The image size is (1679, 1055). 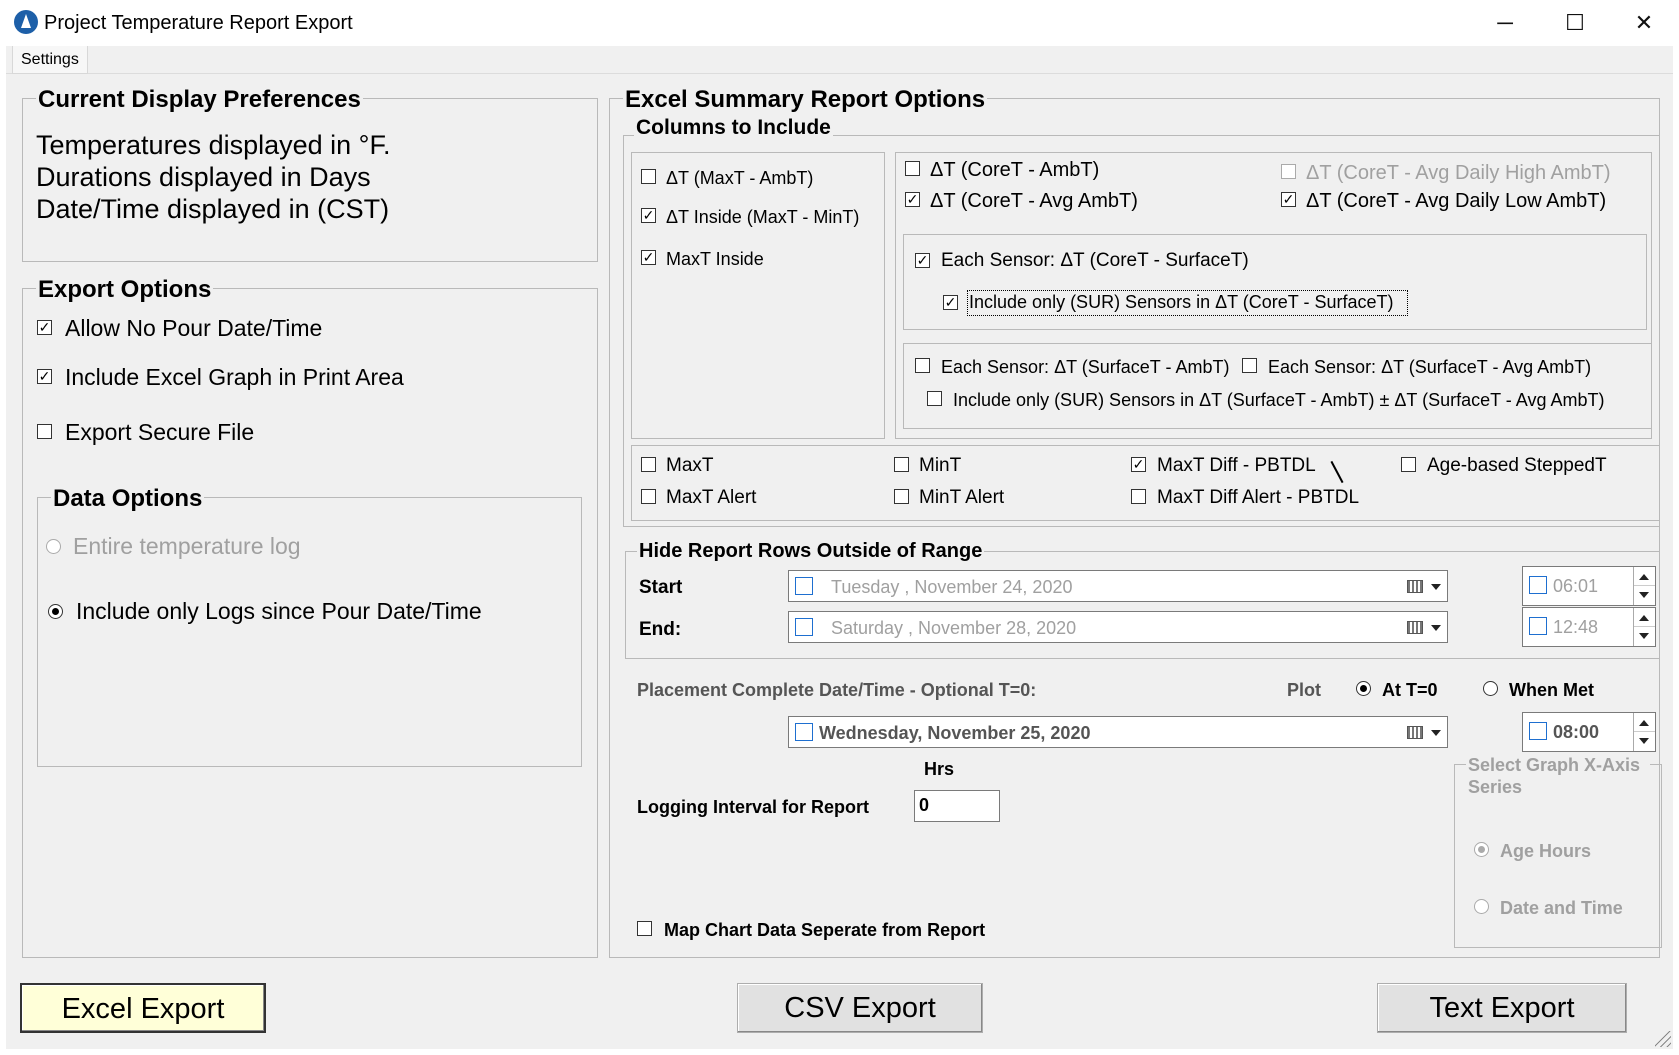 I want to click on entire-log-label: Entire temperature log, so click(x=187, y=546).